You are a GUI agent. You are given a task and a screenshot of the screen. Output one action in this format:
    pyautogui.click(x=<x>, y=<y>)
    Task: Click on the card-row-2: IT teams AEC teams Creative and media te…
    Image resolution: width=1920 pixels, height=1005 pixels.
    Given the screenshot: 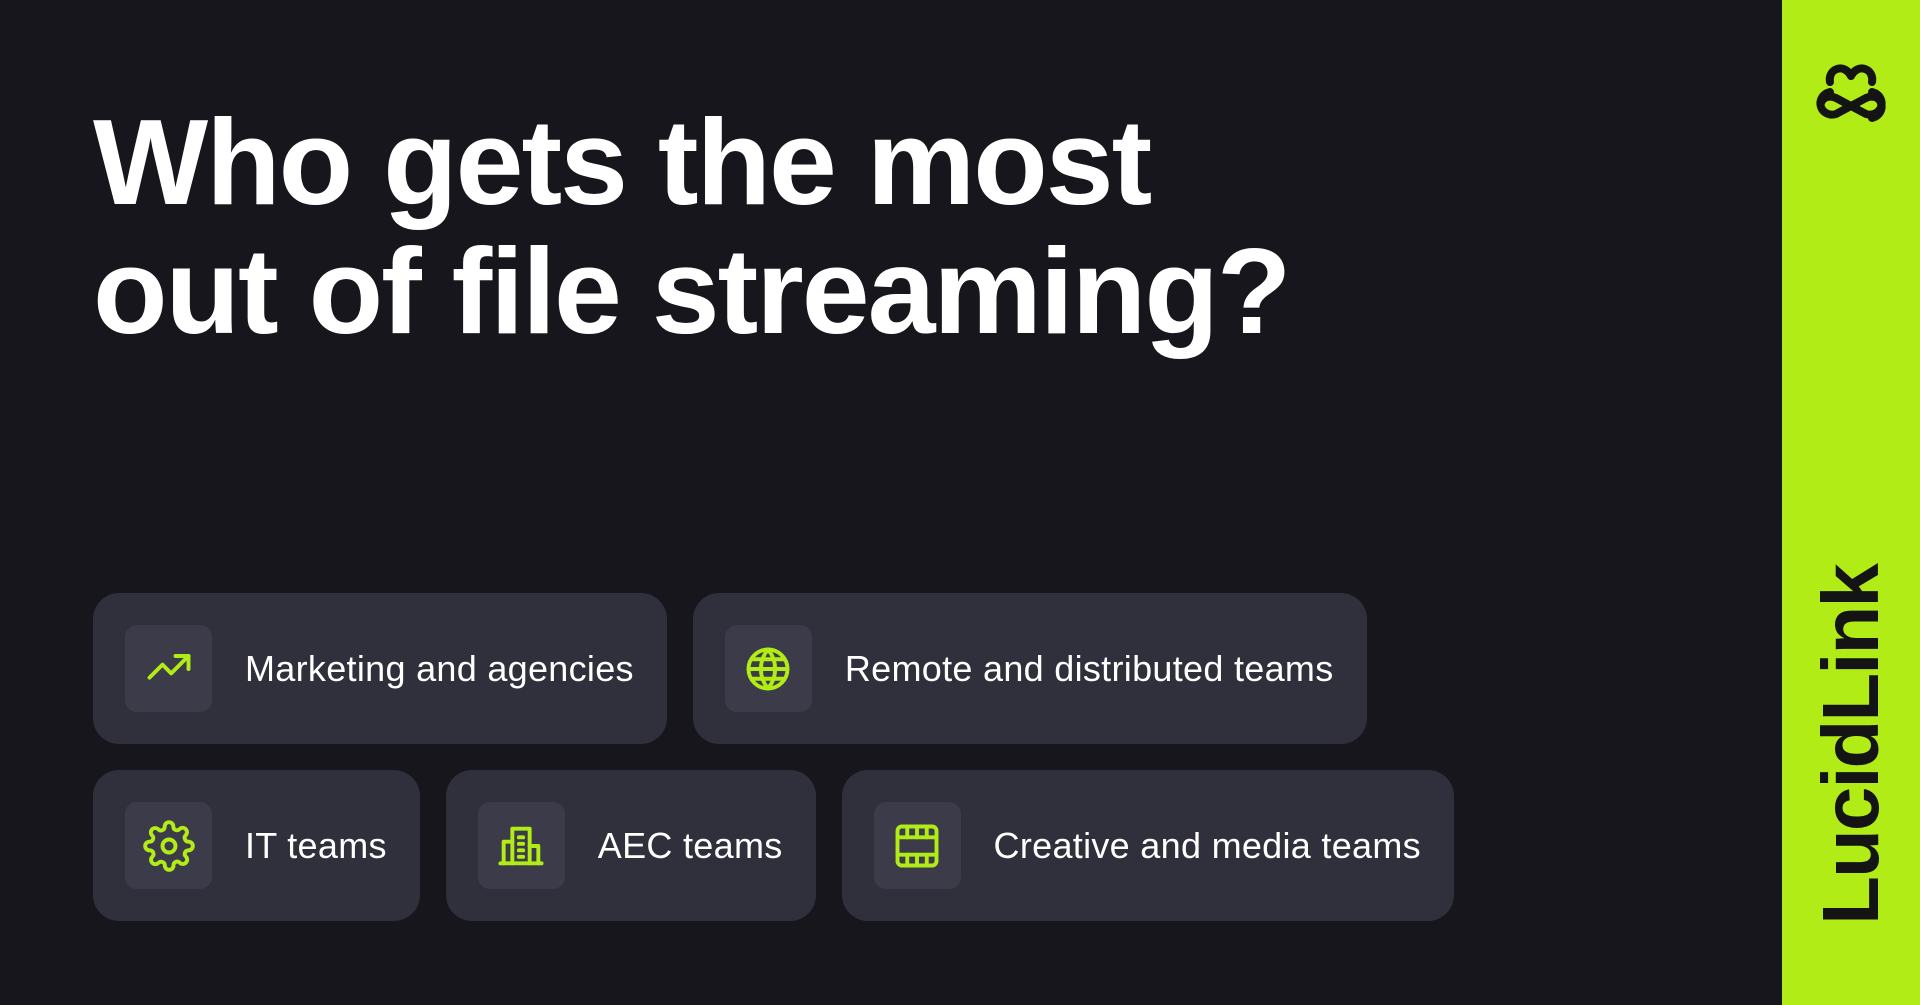 What is the action you would take?
    pyautogui.click(x=773, y=845)
    